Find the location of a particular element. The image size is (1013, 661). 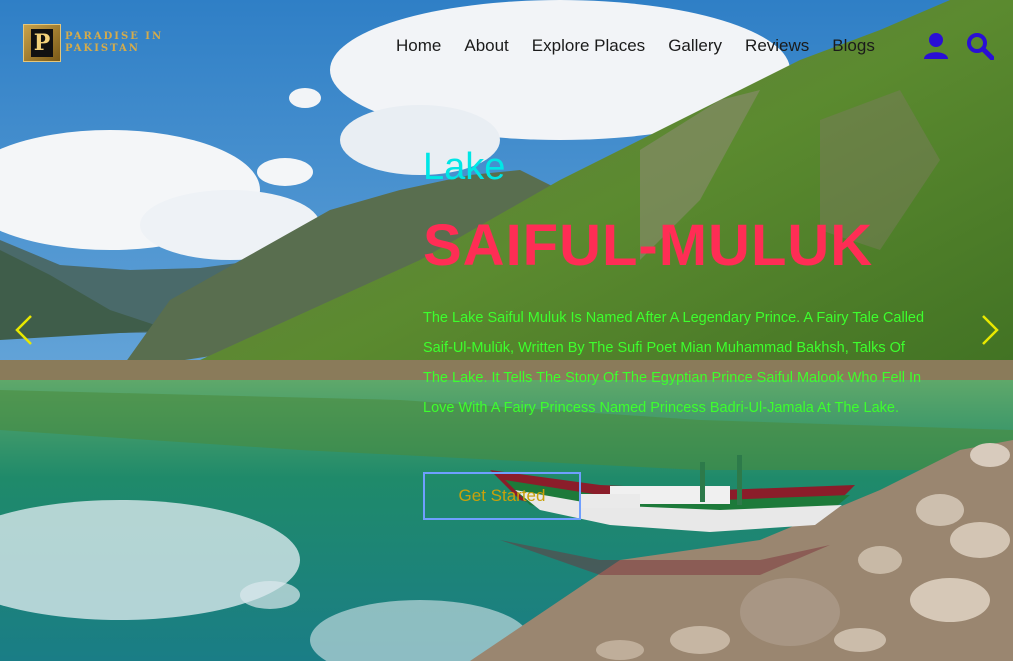

logo-line-1: PARADISE IN is located at coordinates (114, 36).